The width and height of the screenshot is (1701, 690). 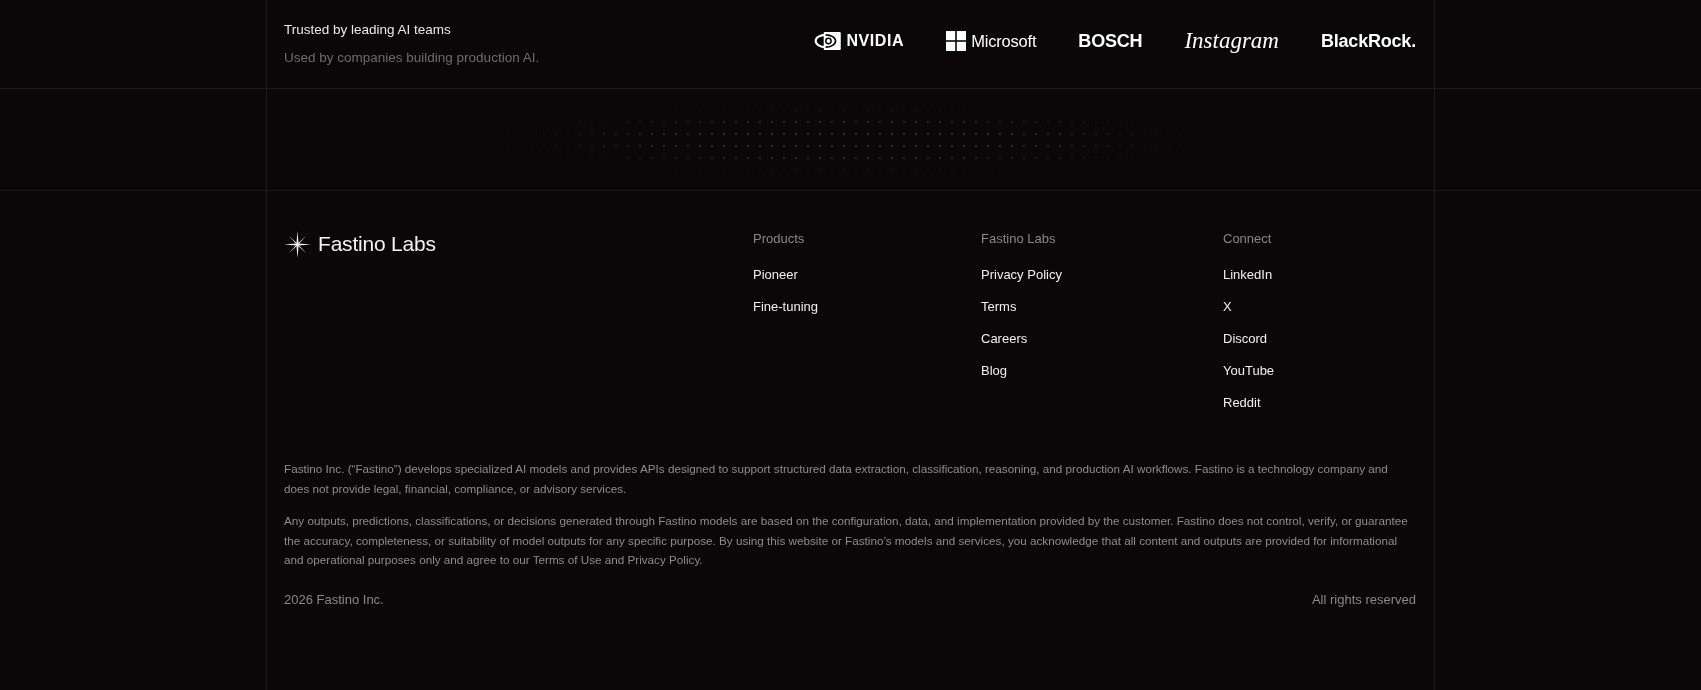 What do you see at coordinates (786, 307) in the screenshot?
I see `footer-link: Fine-tuning` at bounding box center [786, 307].